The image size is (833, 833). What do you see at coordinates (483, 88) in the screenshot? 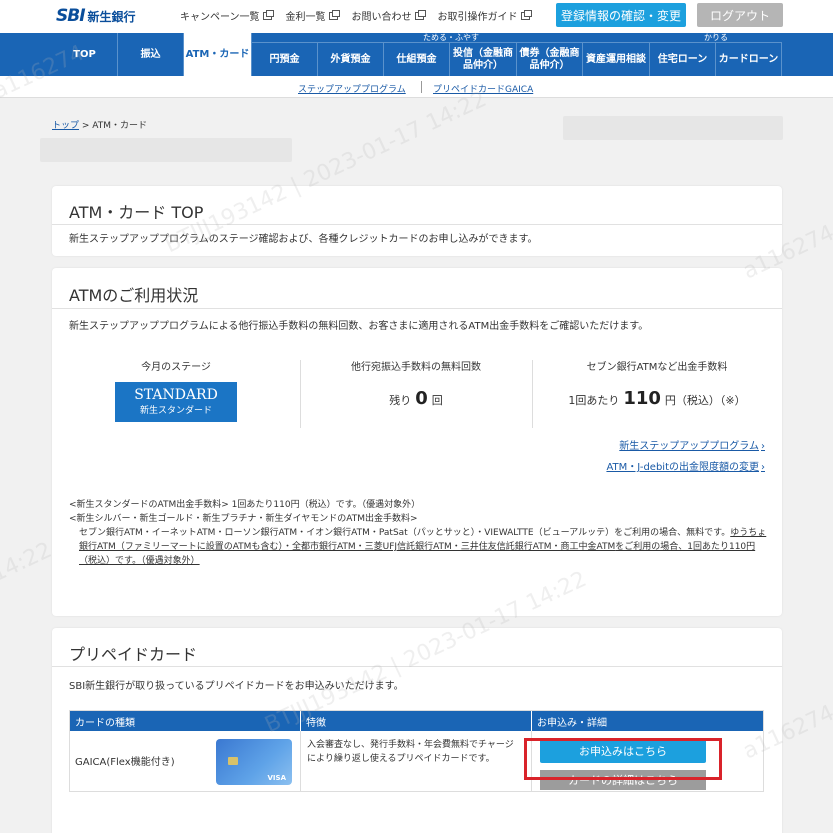
I see `subnav-gaica-link: プリペイドカードGAICA` at bounding box center [483, 88].